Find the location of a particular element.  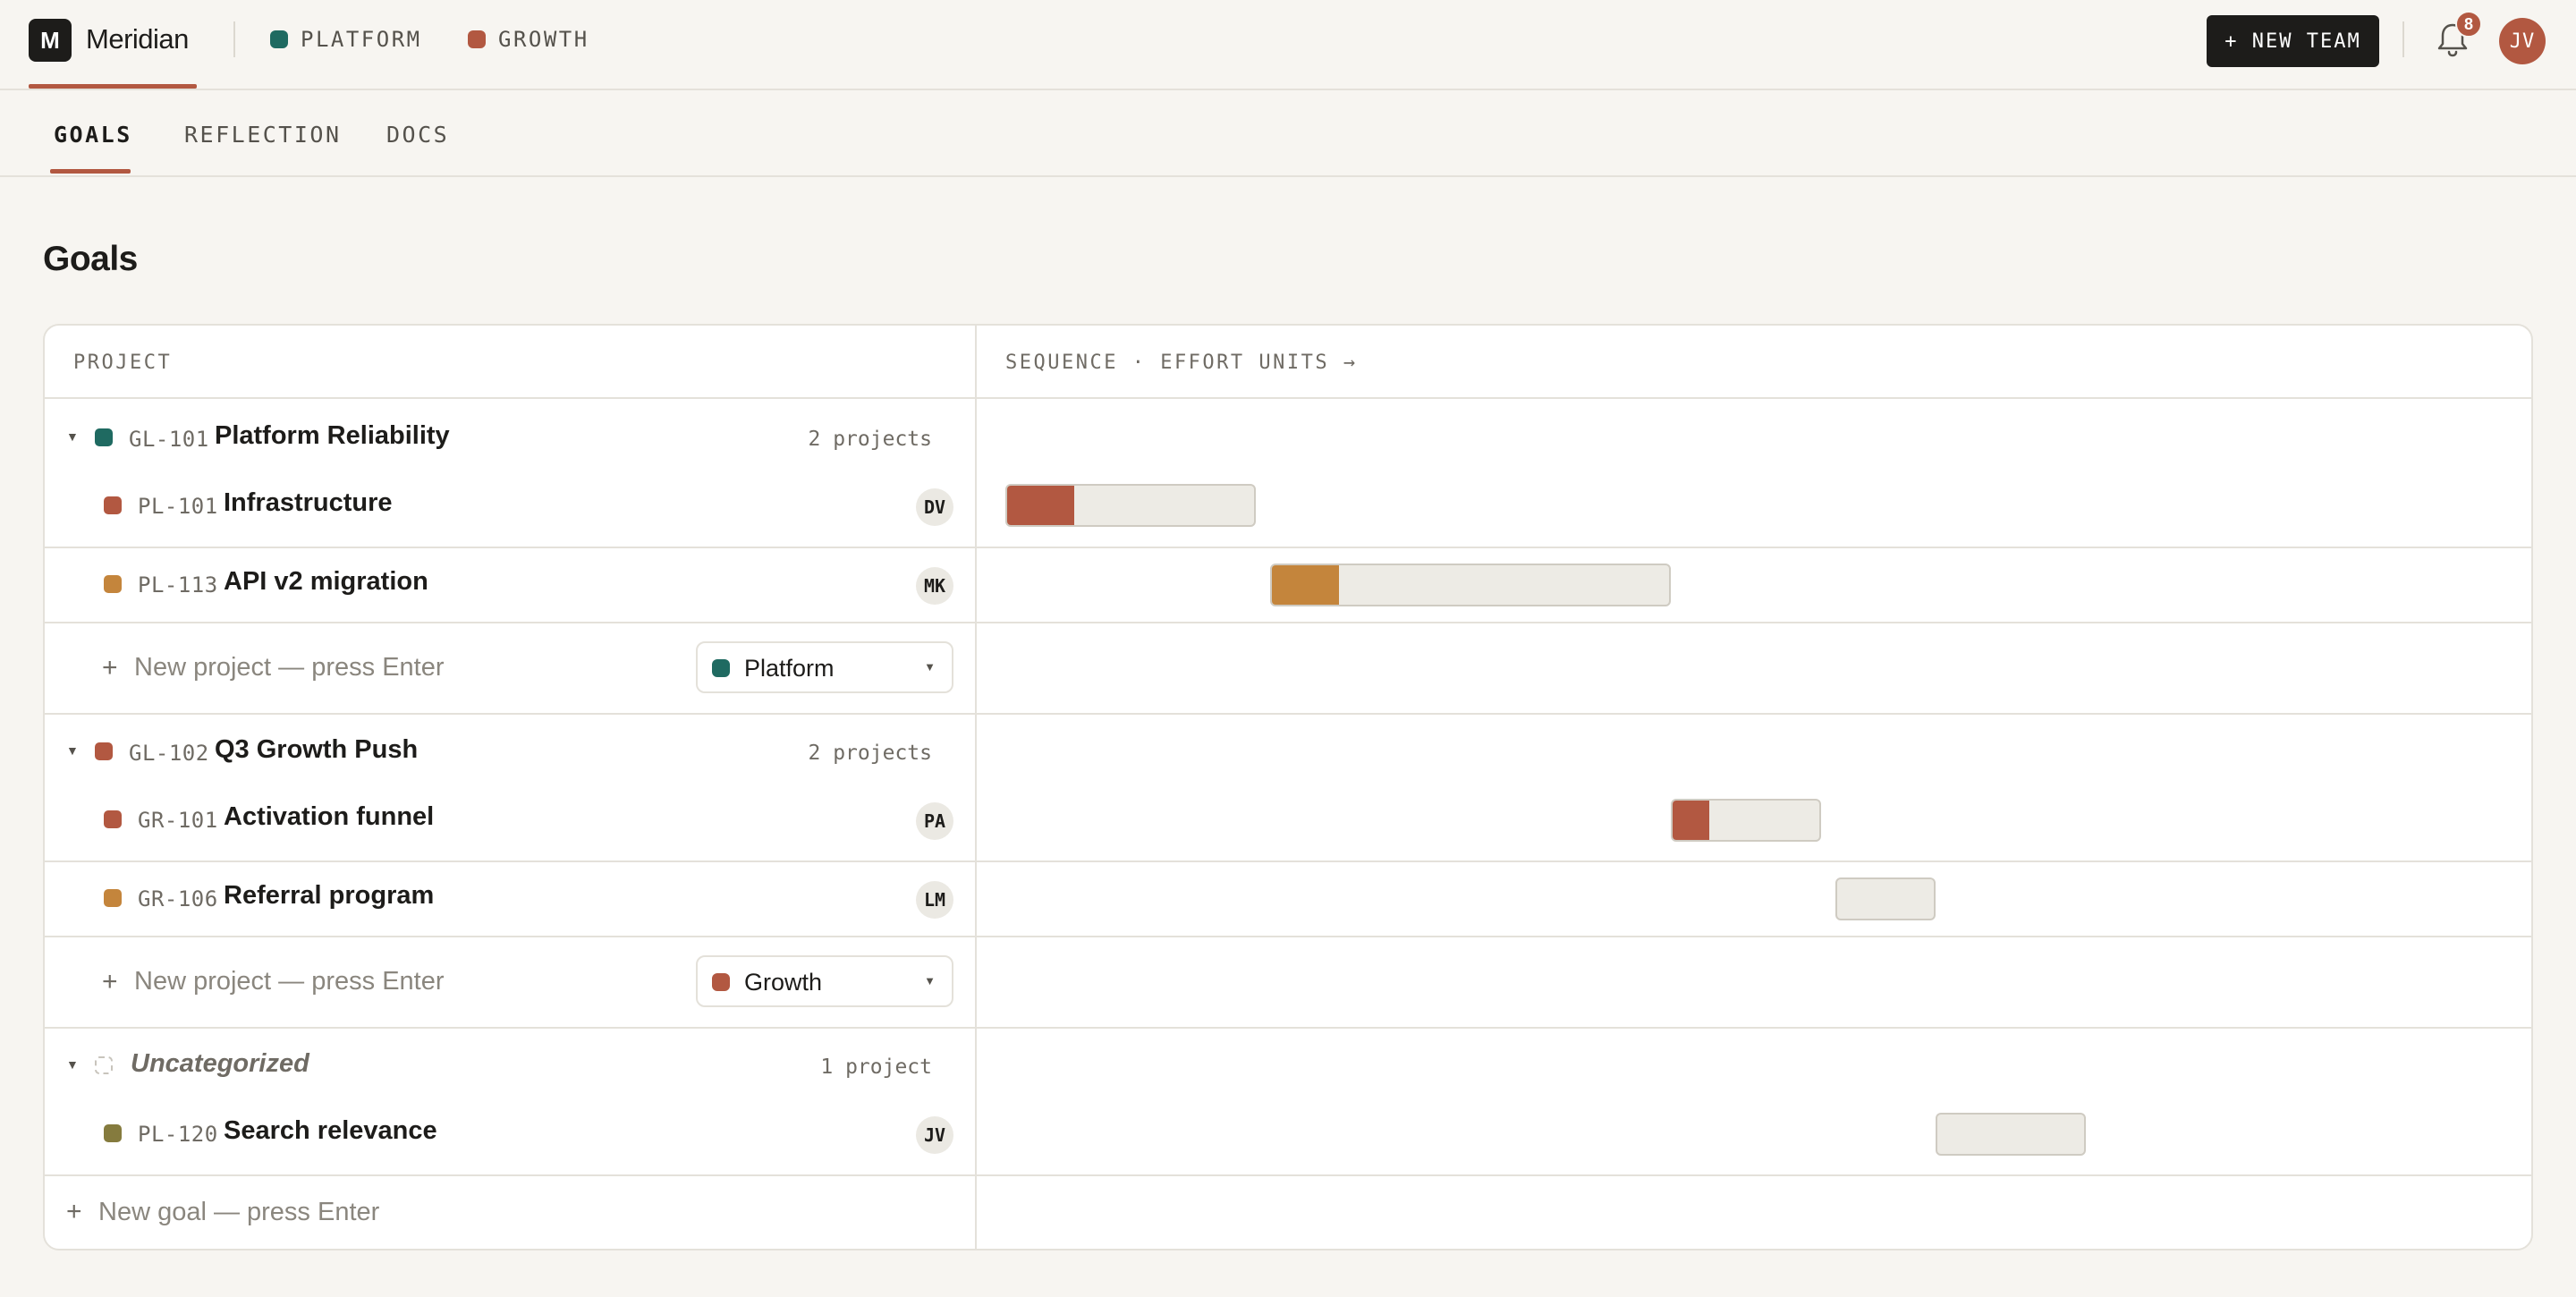

project-id: GR-101 is located at coordinates (178, 820).